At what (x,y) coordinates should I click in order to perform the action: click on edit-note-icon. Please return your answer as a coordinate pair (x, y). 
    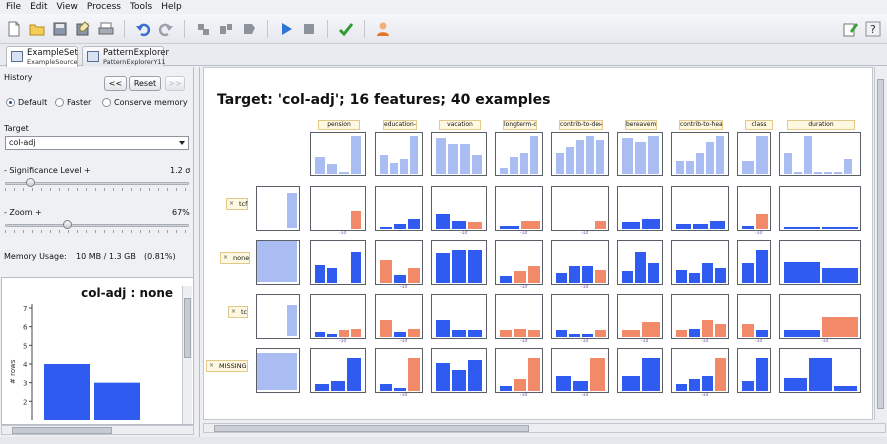
    Looking at the image, I should click on (850, 29).